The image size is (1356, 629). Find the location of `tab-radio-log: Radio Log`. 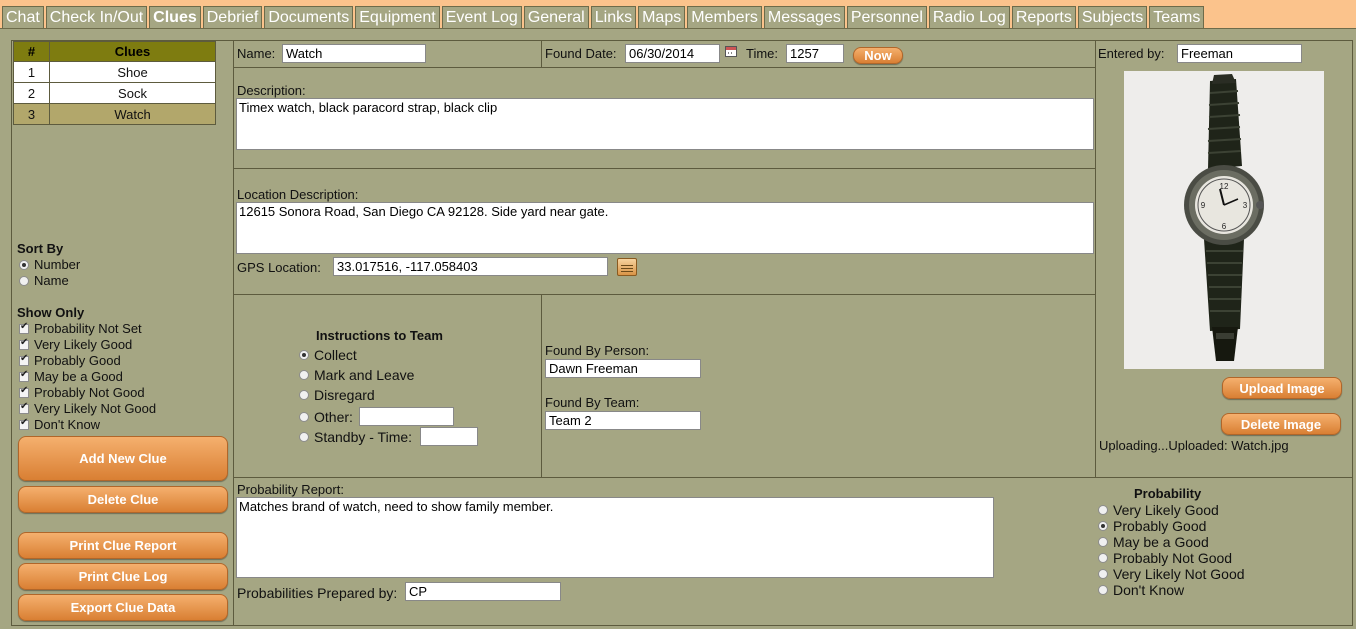

tab-radio-log: Radio Log is located at coordinates (969, 17).